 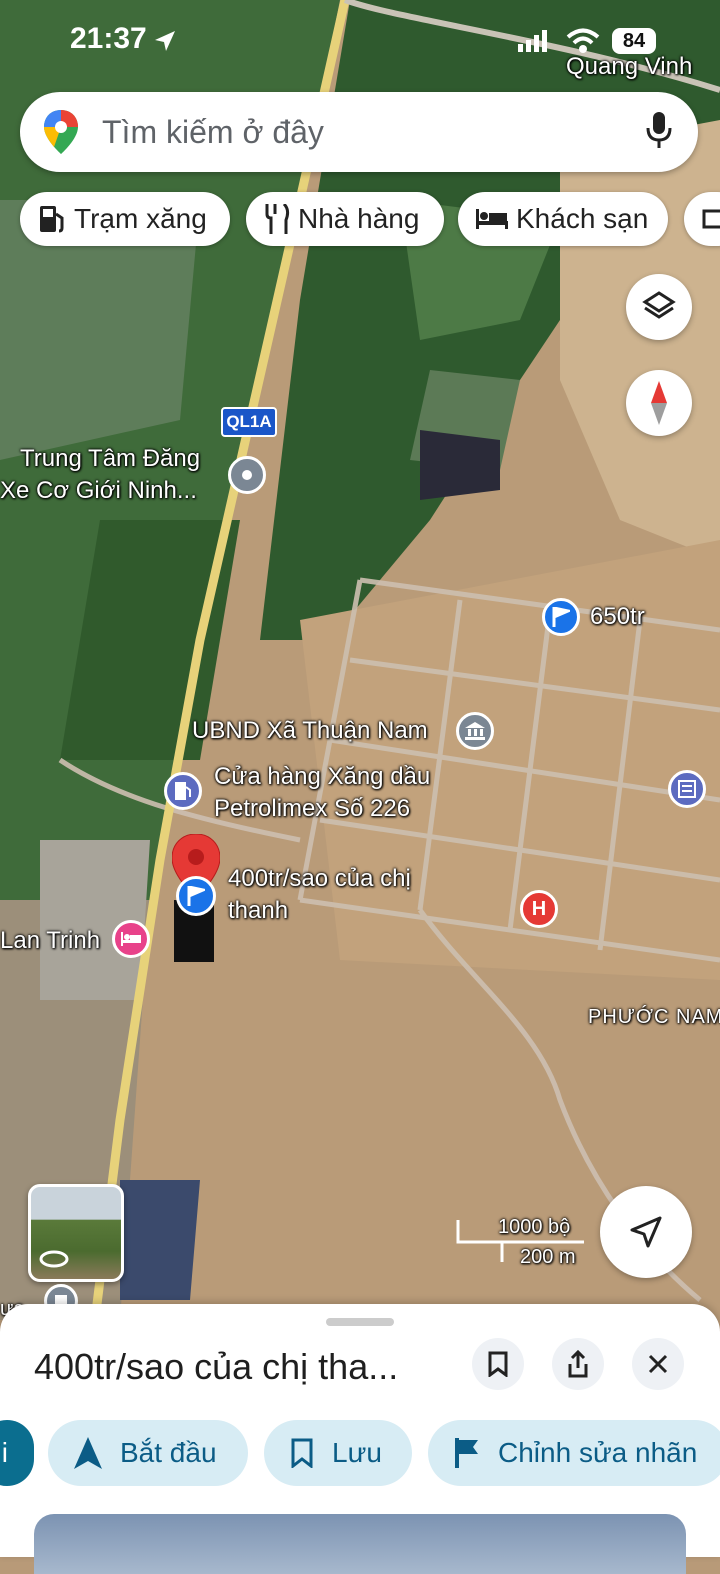 I want to click on chip-more, so click(x=702, y=219).